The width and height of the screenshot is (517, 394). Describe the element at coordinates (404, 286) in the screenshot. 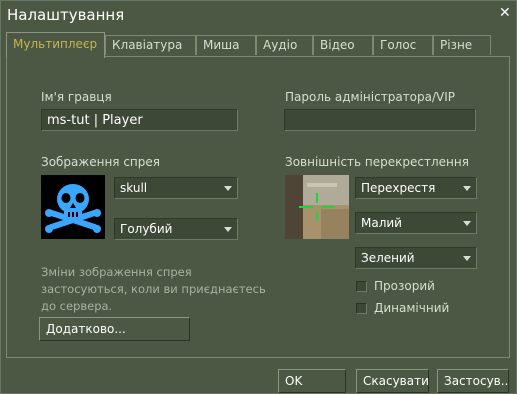

I see `transparent-label: Прозорий` at that location.